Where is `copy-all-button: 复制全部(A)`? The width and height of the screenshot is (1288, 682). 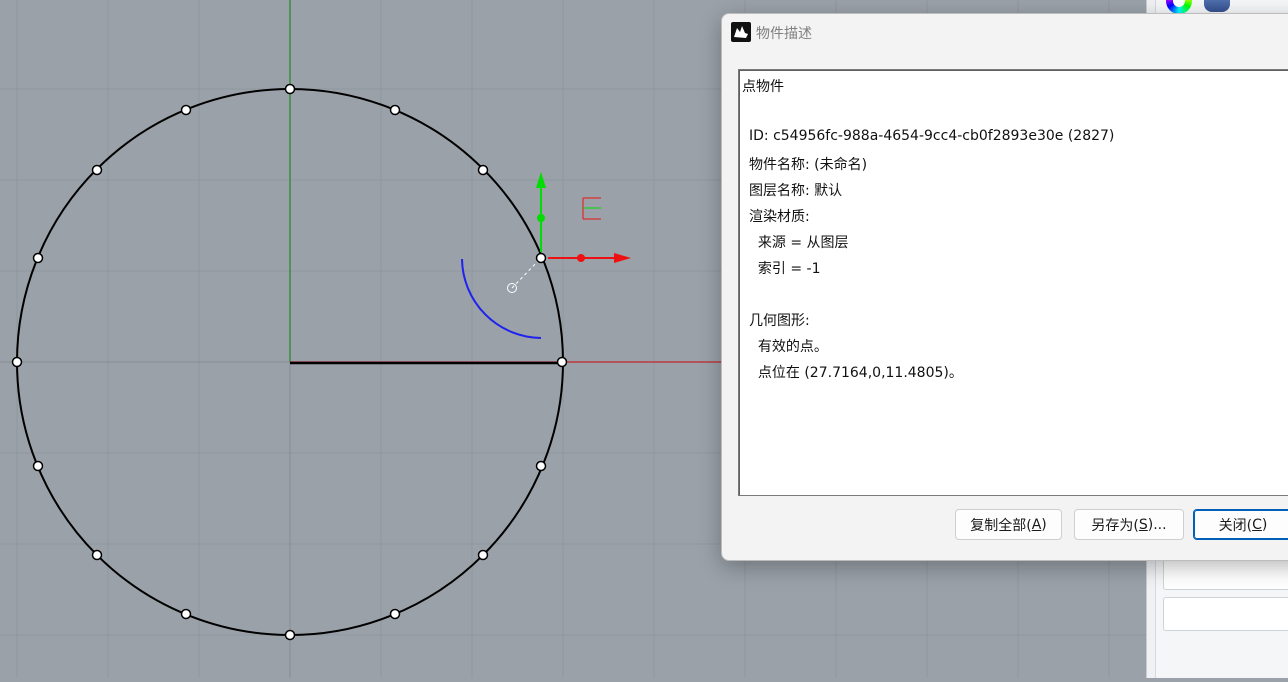
copy-all-button: 复制全部(A) is located at coordinates (1008, 524).